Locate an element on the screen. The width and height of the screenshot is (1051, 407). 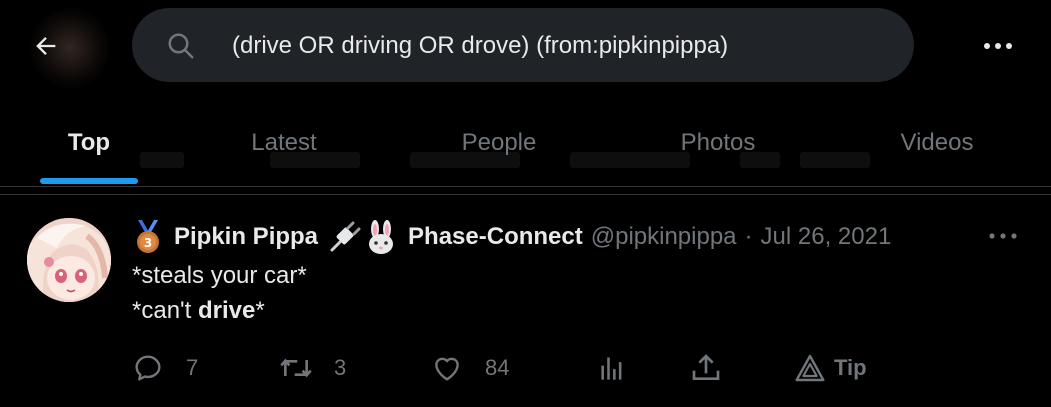
reply-button: 7 is located at coordinates (165, 368).